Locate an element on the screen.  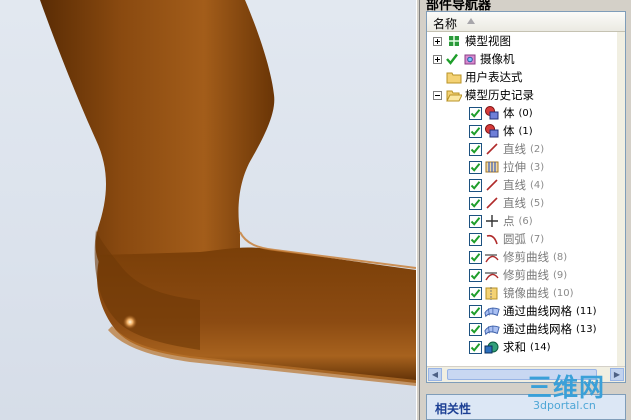
tree-node-label: 模型视图 is located at coordinates (488, 41).